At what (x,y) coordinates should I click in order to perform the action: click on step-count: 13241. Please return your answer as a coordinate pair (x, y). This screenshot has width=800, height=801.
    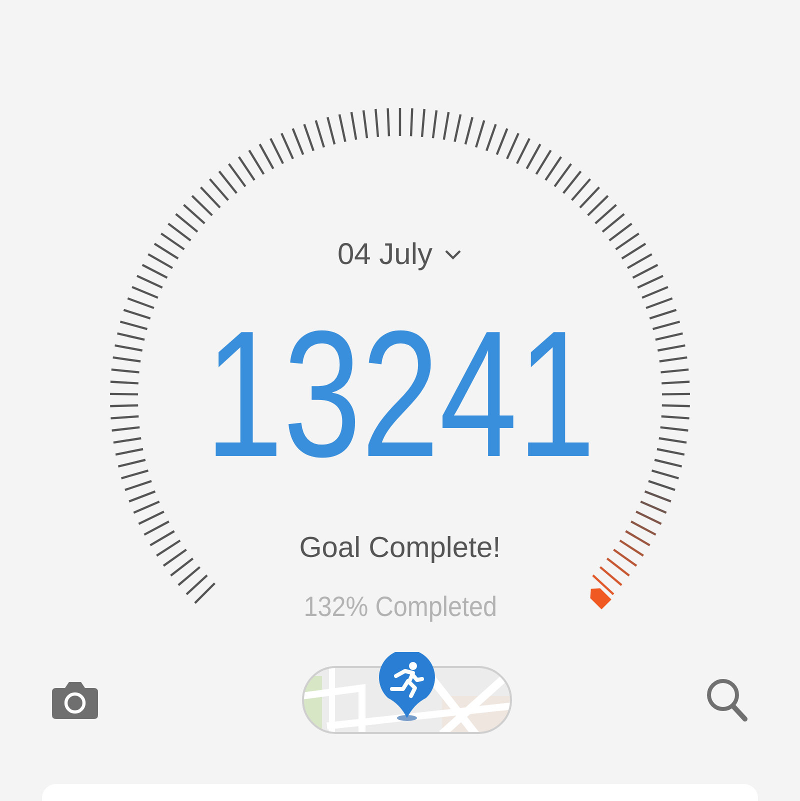
    Looking at the image, I should click on (400, 395).